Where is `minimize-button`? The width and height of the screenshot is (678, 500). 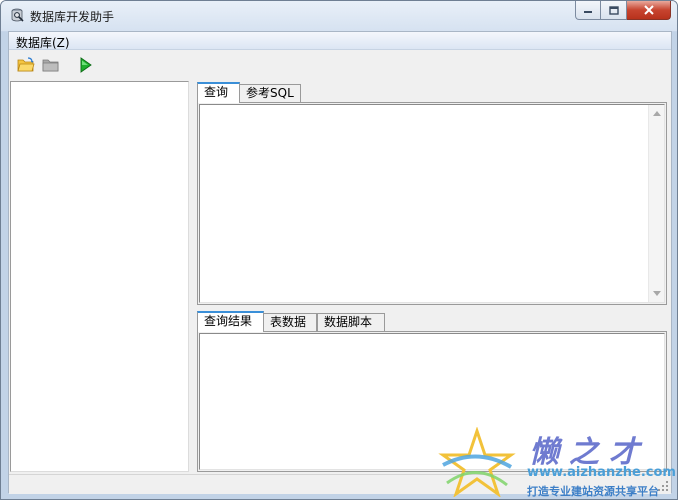 minimize-button is located at coordinates (588, 10).